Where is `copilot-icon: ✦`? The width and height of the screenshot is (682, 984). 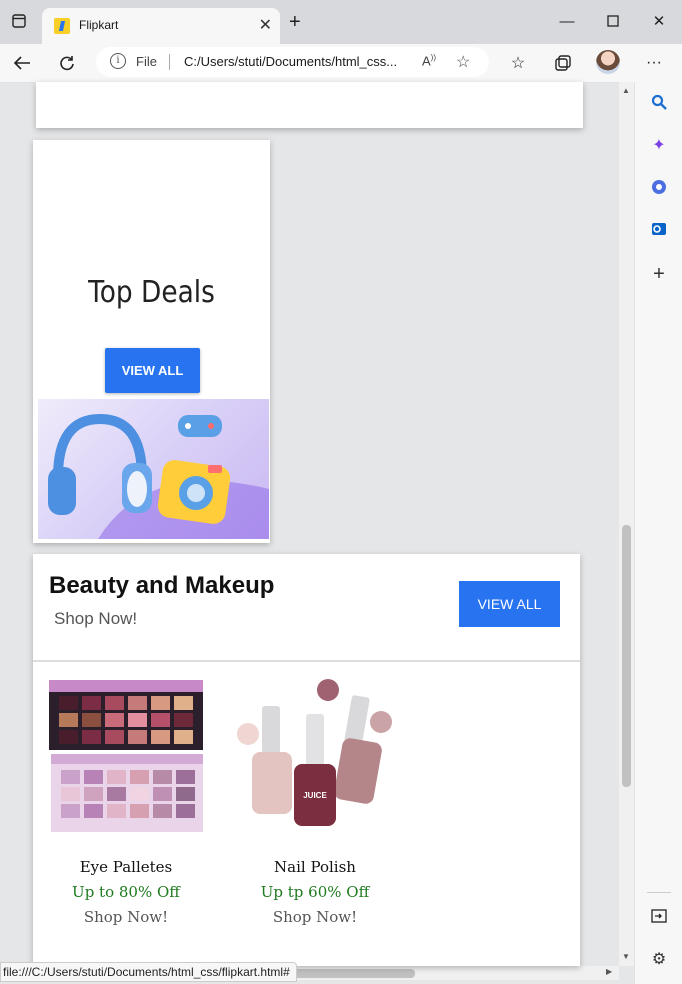
copilot-icon: ✦ is located at coordinates (659, 145).